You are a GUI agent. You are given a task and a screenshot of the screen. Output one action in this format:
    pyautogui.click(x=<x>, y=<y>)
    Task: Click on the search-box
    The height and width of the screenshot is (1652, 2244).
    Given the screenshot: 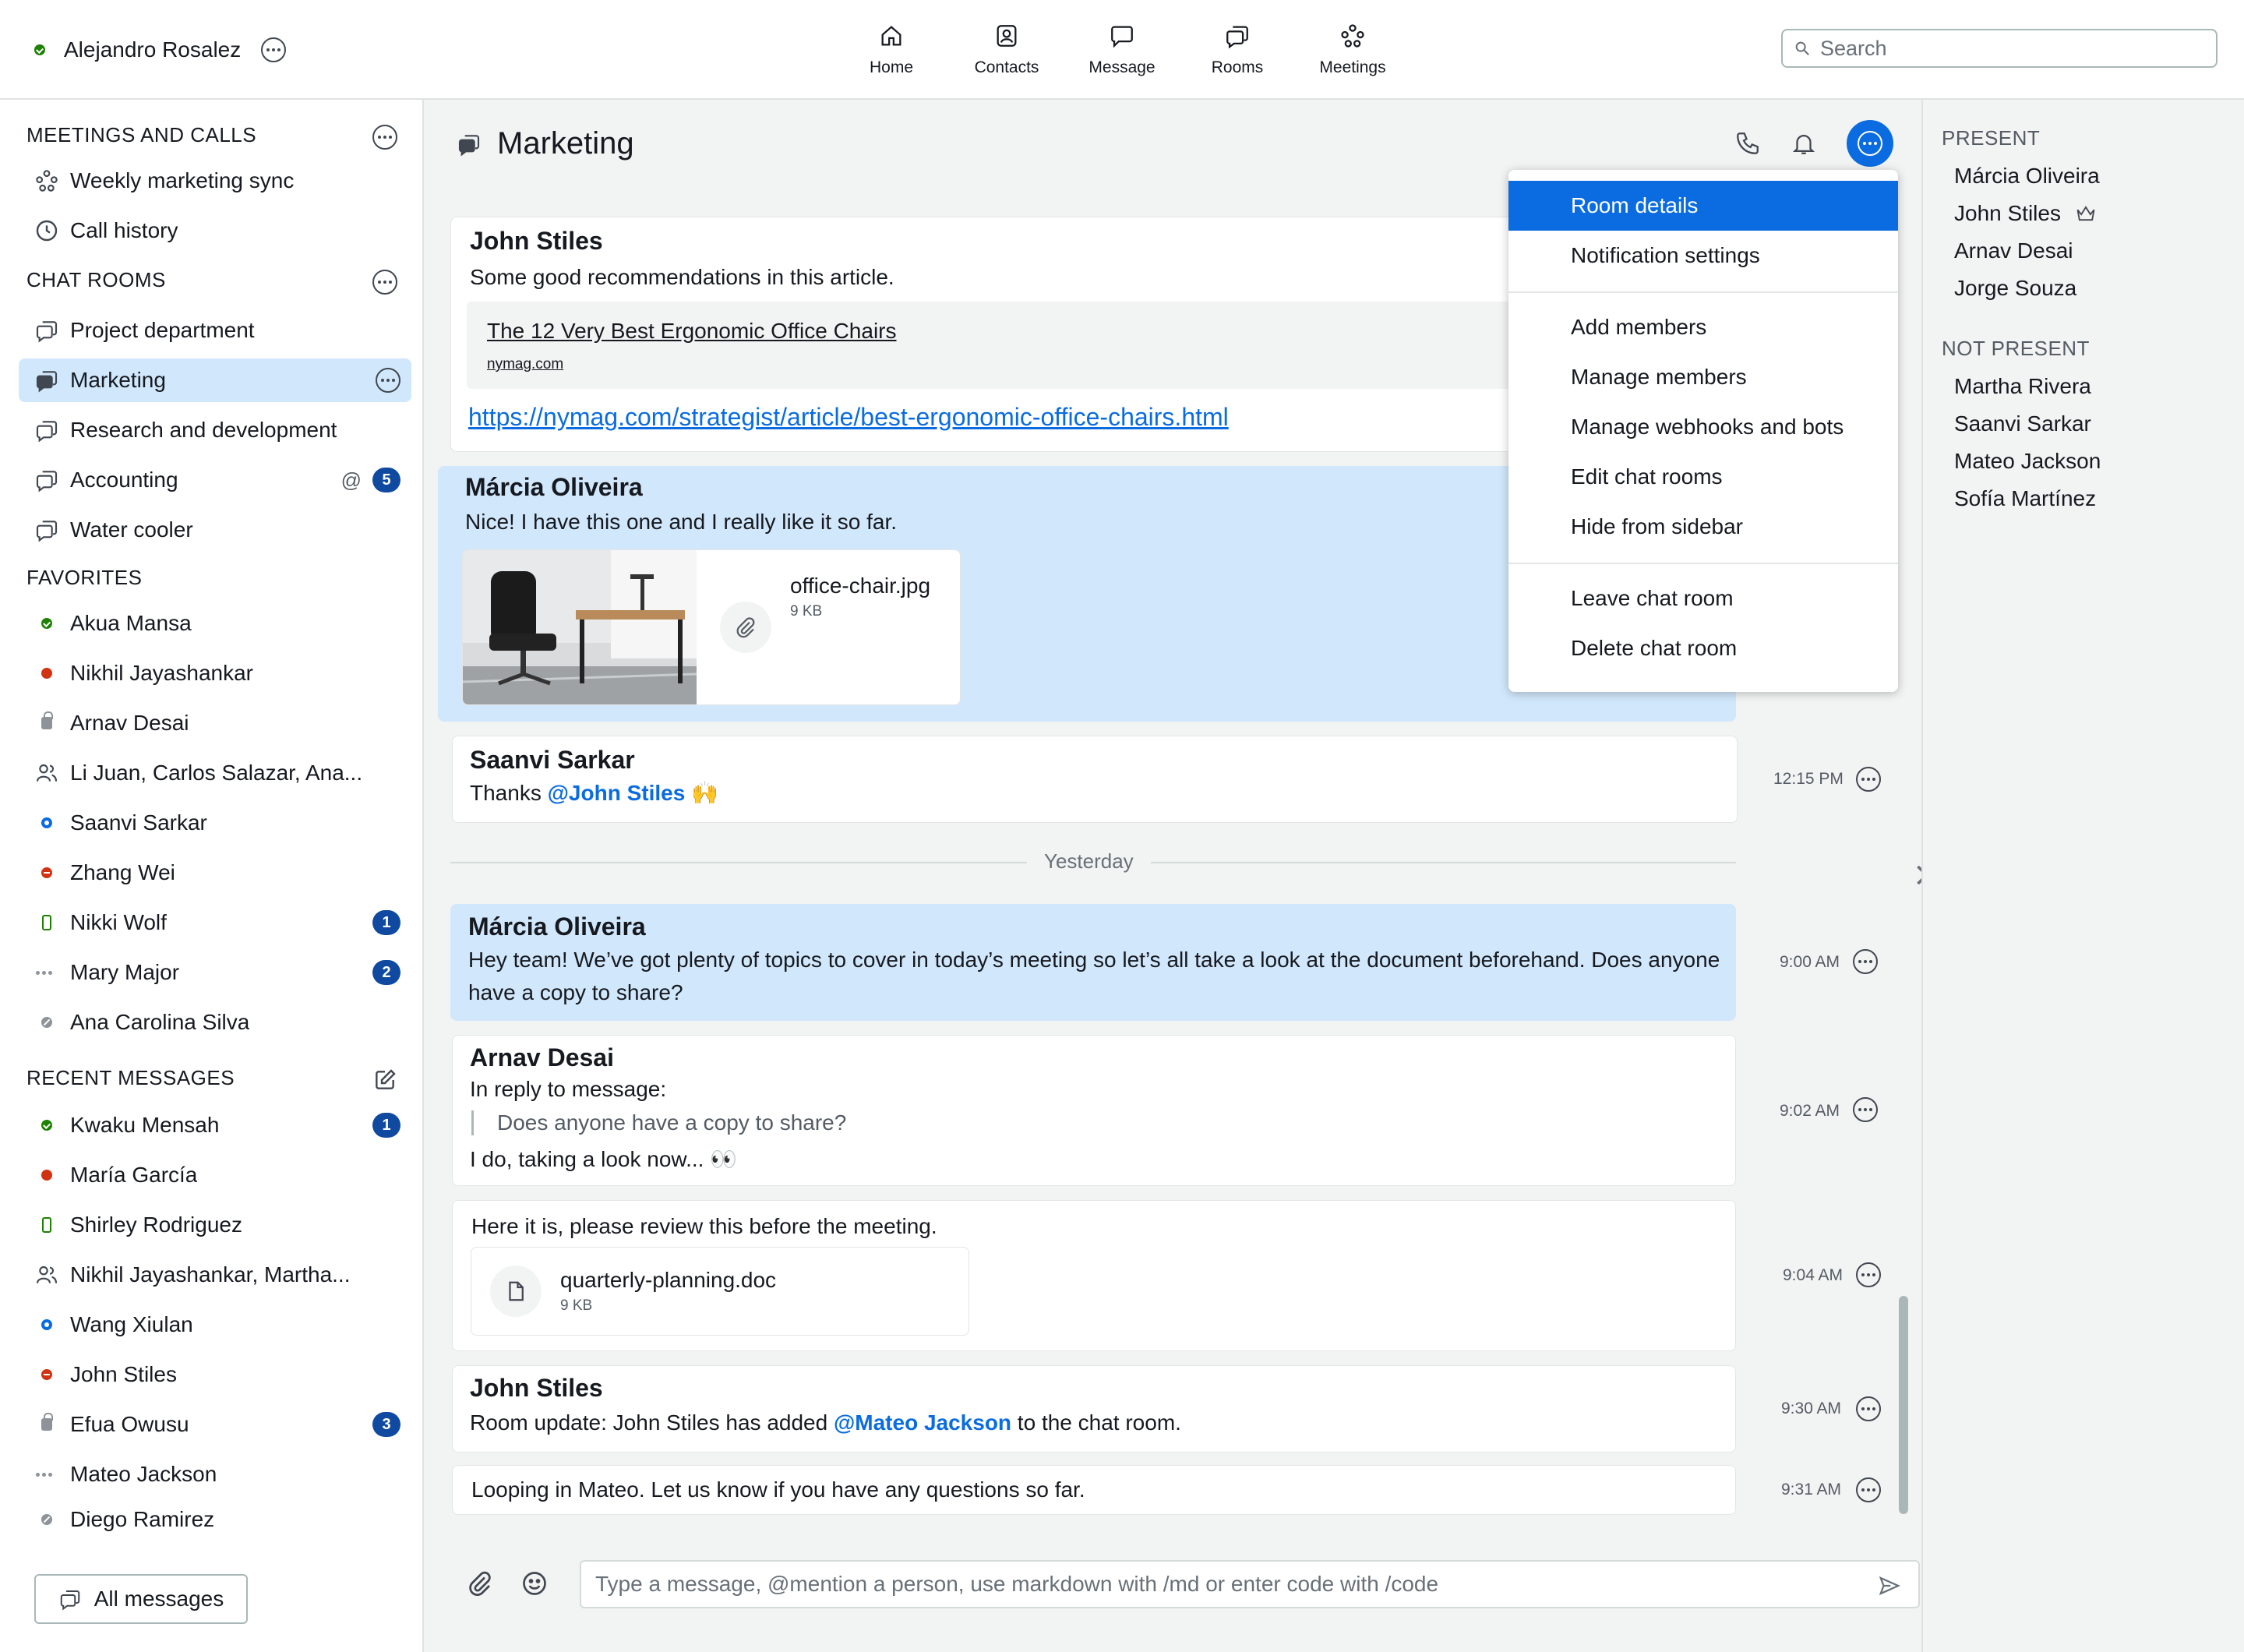 What is the action you would take?
    pyautogui.click(x=2000, y=49)
    